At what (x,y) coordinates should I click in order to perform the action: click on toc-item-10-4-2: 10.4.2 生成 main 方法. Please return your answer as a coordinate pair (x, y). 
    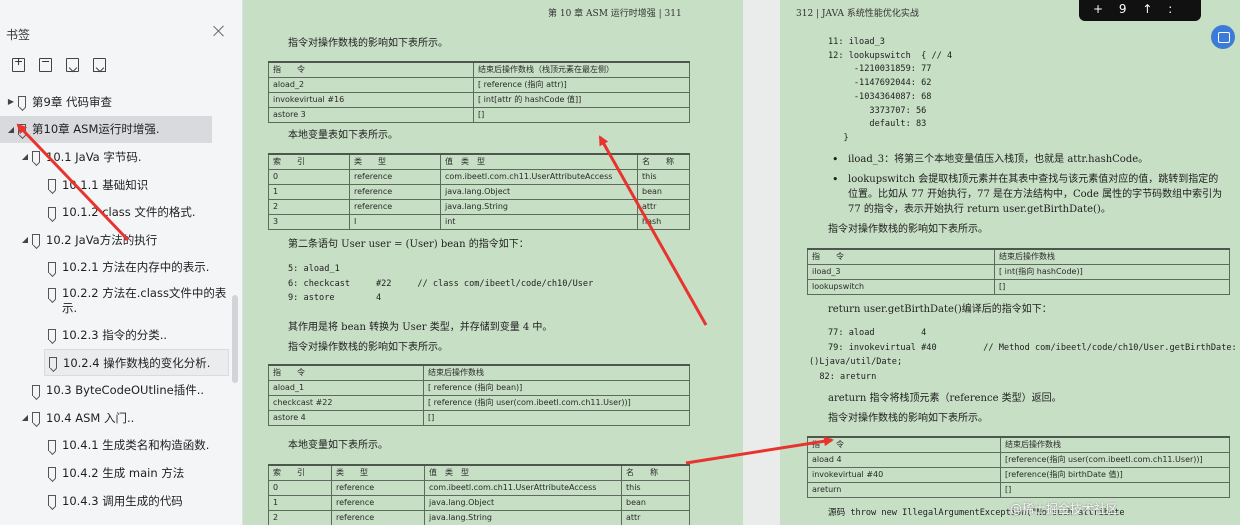
    Looking at the image, I should click on (120, 473).